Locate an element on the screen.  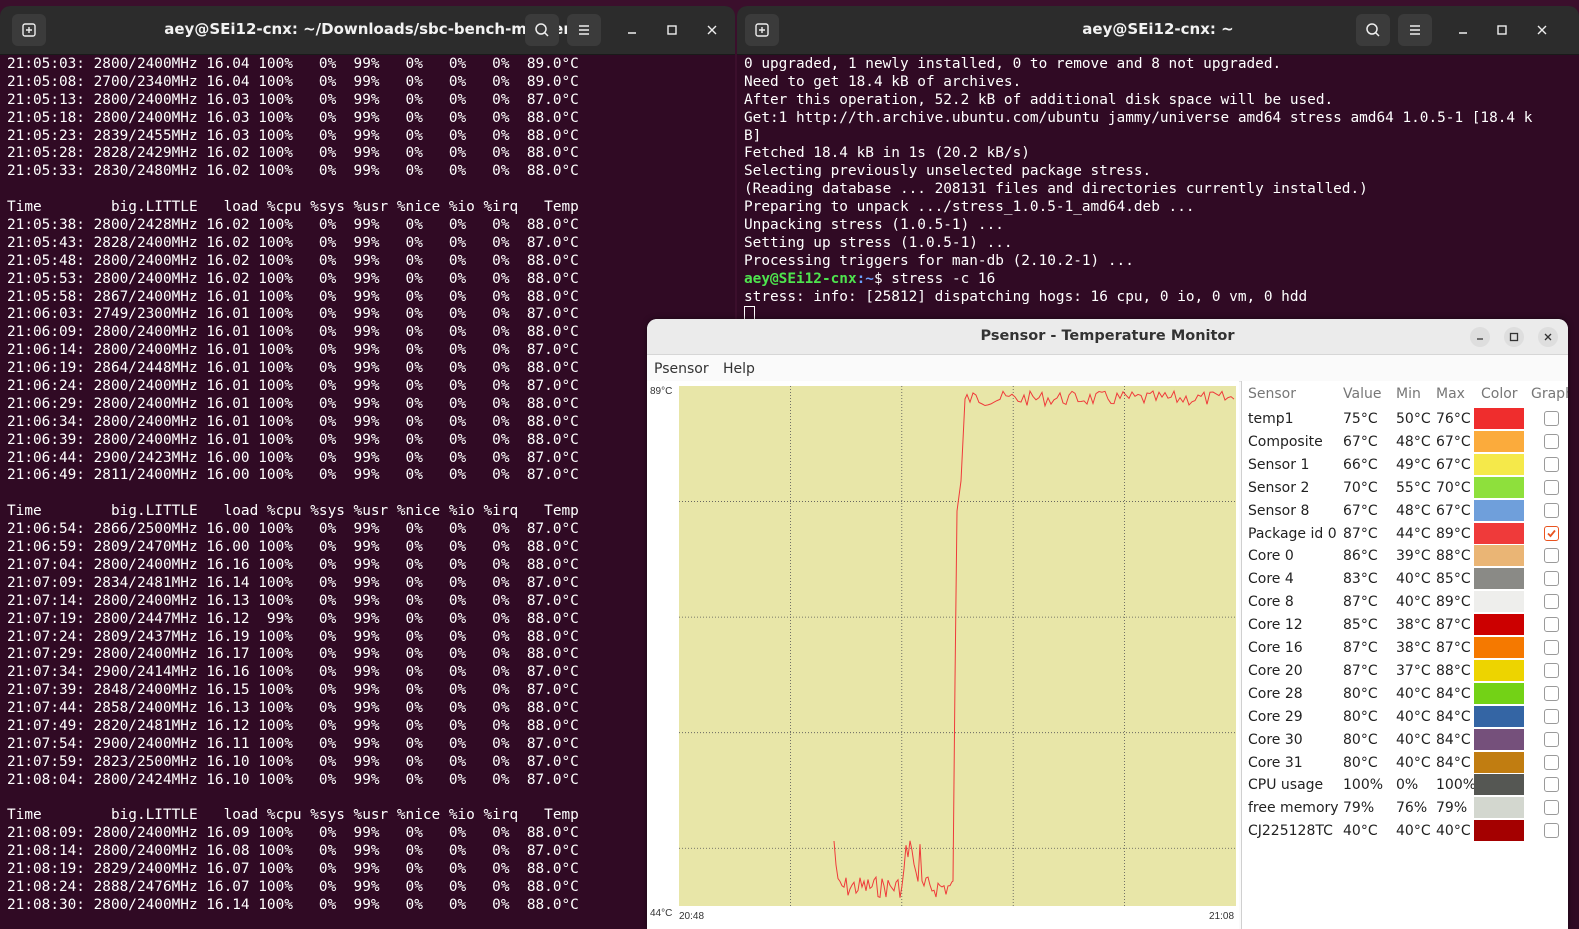
sensor-row: Sensor 8 67°C 48°C 67°C is located at coordinates (1405, 511).